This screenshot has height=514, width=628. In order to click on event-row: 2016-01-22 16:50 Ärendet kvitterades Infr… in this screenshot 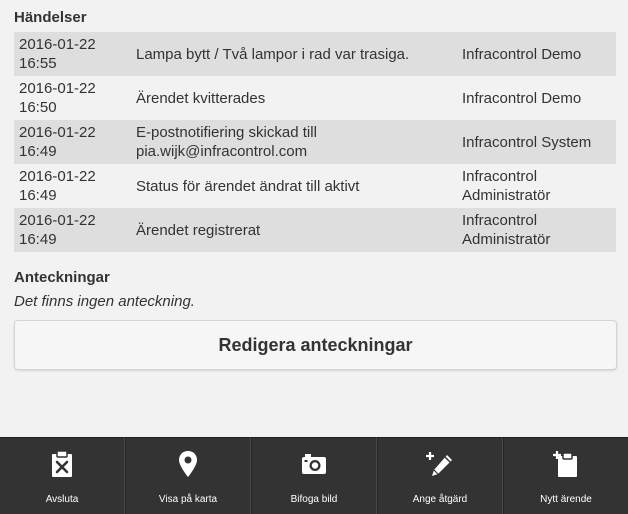, I will do `click(315, 98)`.